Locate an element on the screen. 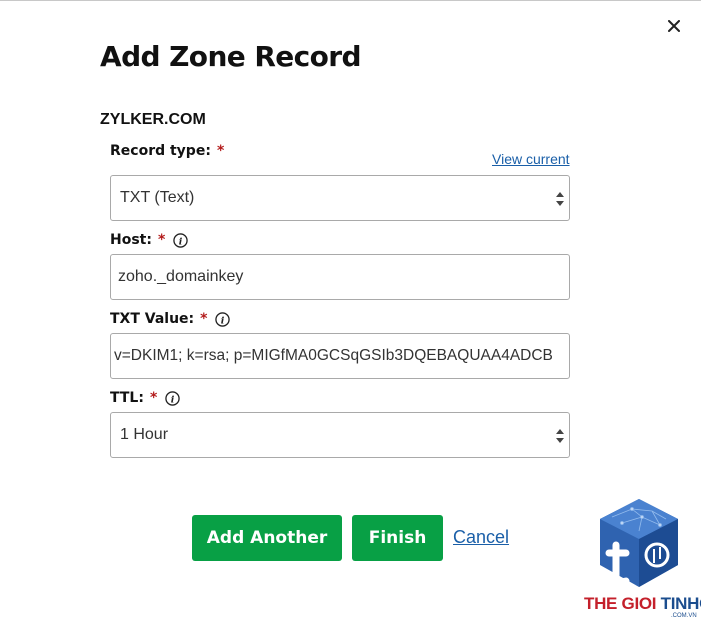 The height and width of the screenshot is (621, 701). txt-value-label: TXT Value: * i is located at coordinates (170, 319).